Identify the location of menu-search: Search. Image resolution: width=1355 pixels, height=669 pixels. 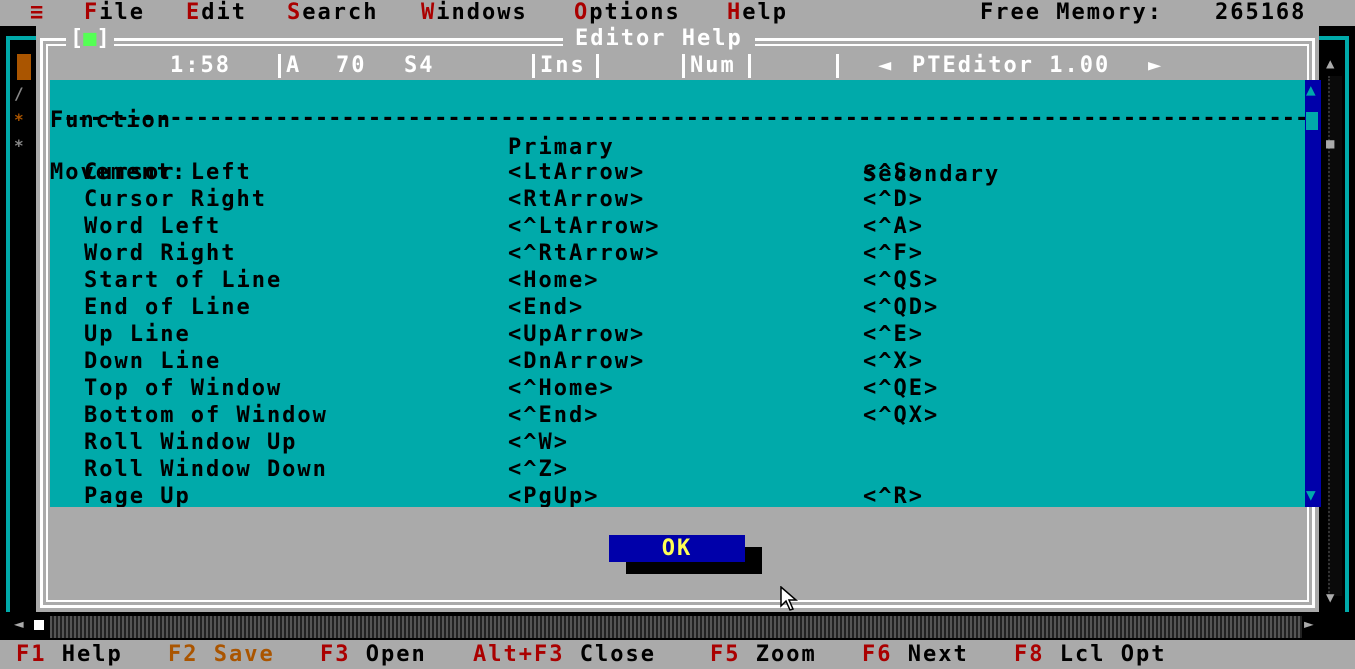
(332, 13).